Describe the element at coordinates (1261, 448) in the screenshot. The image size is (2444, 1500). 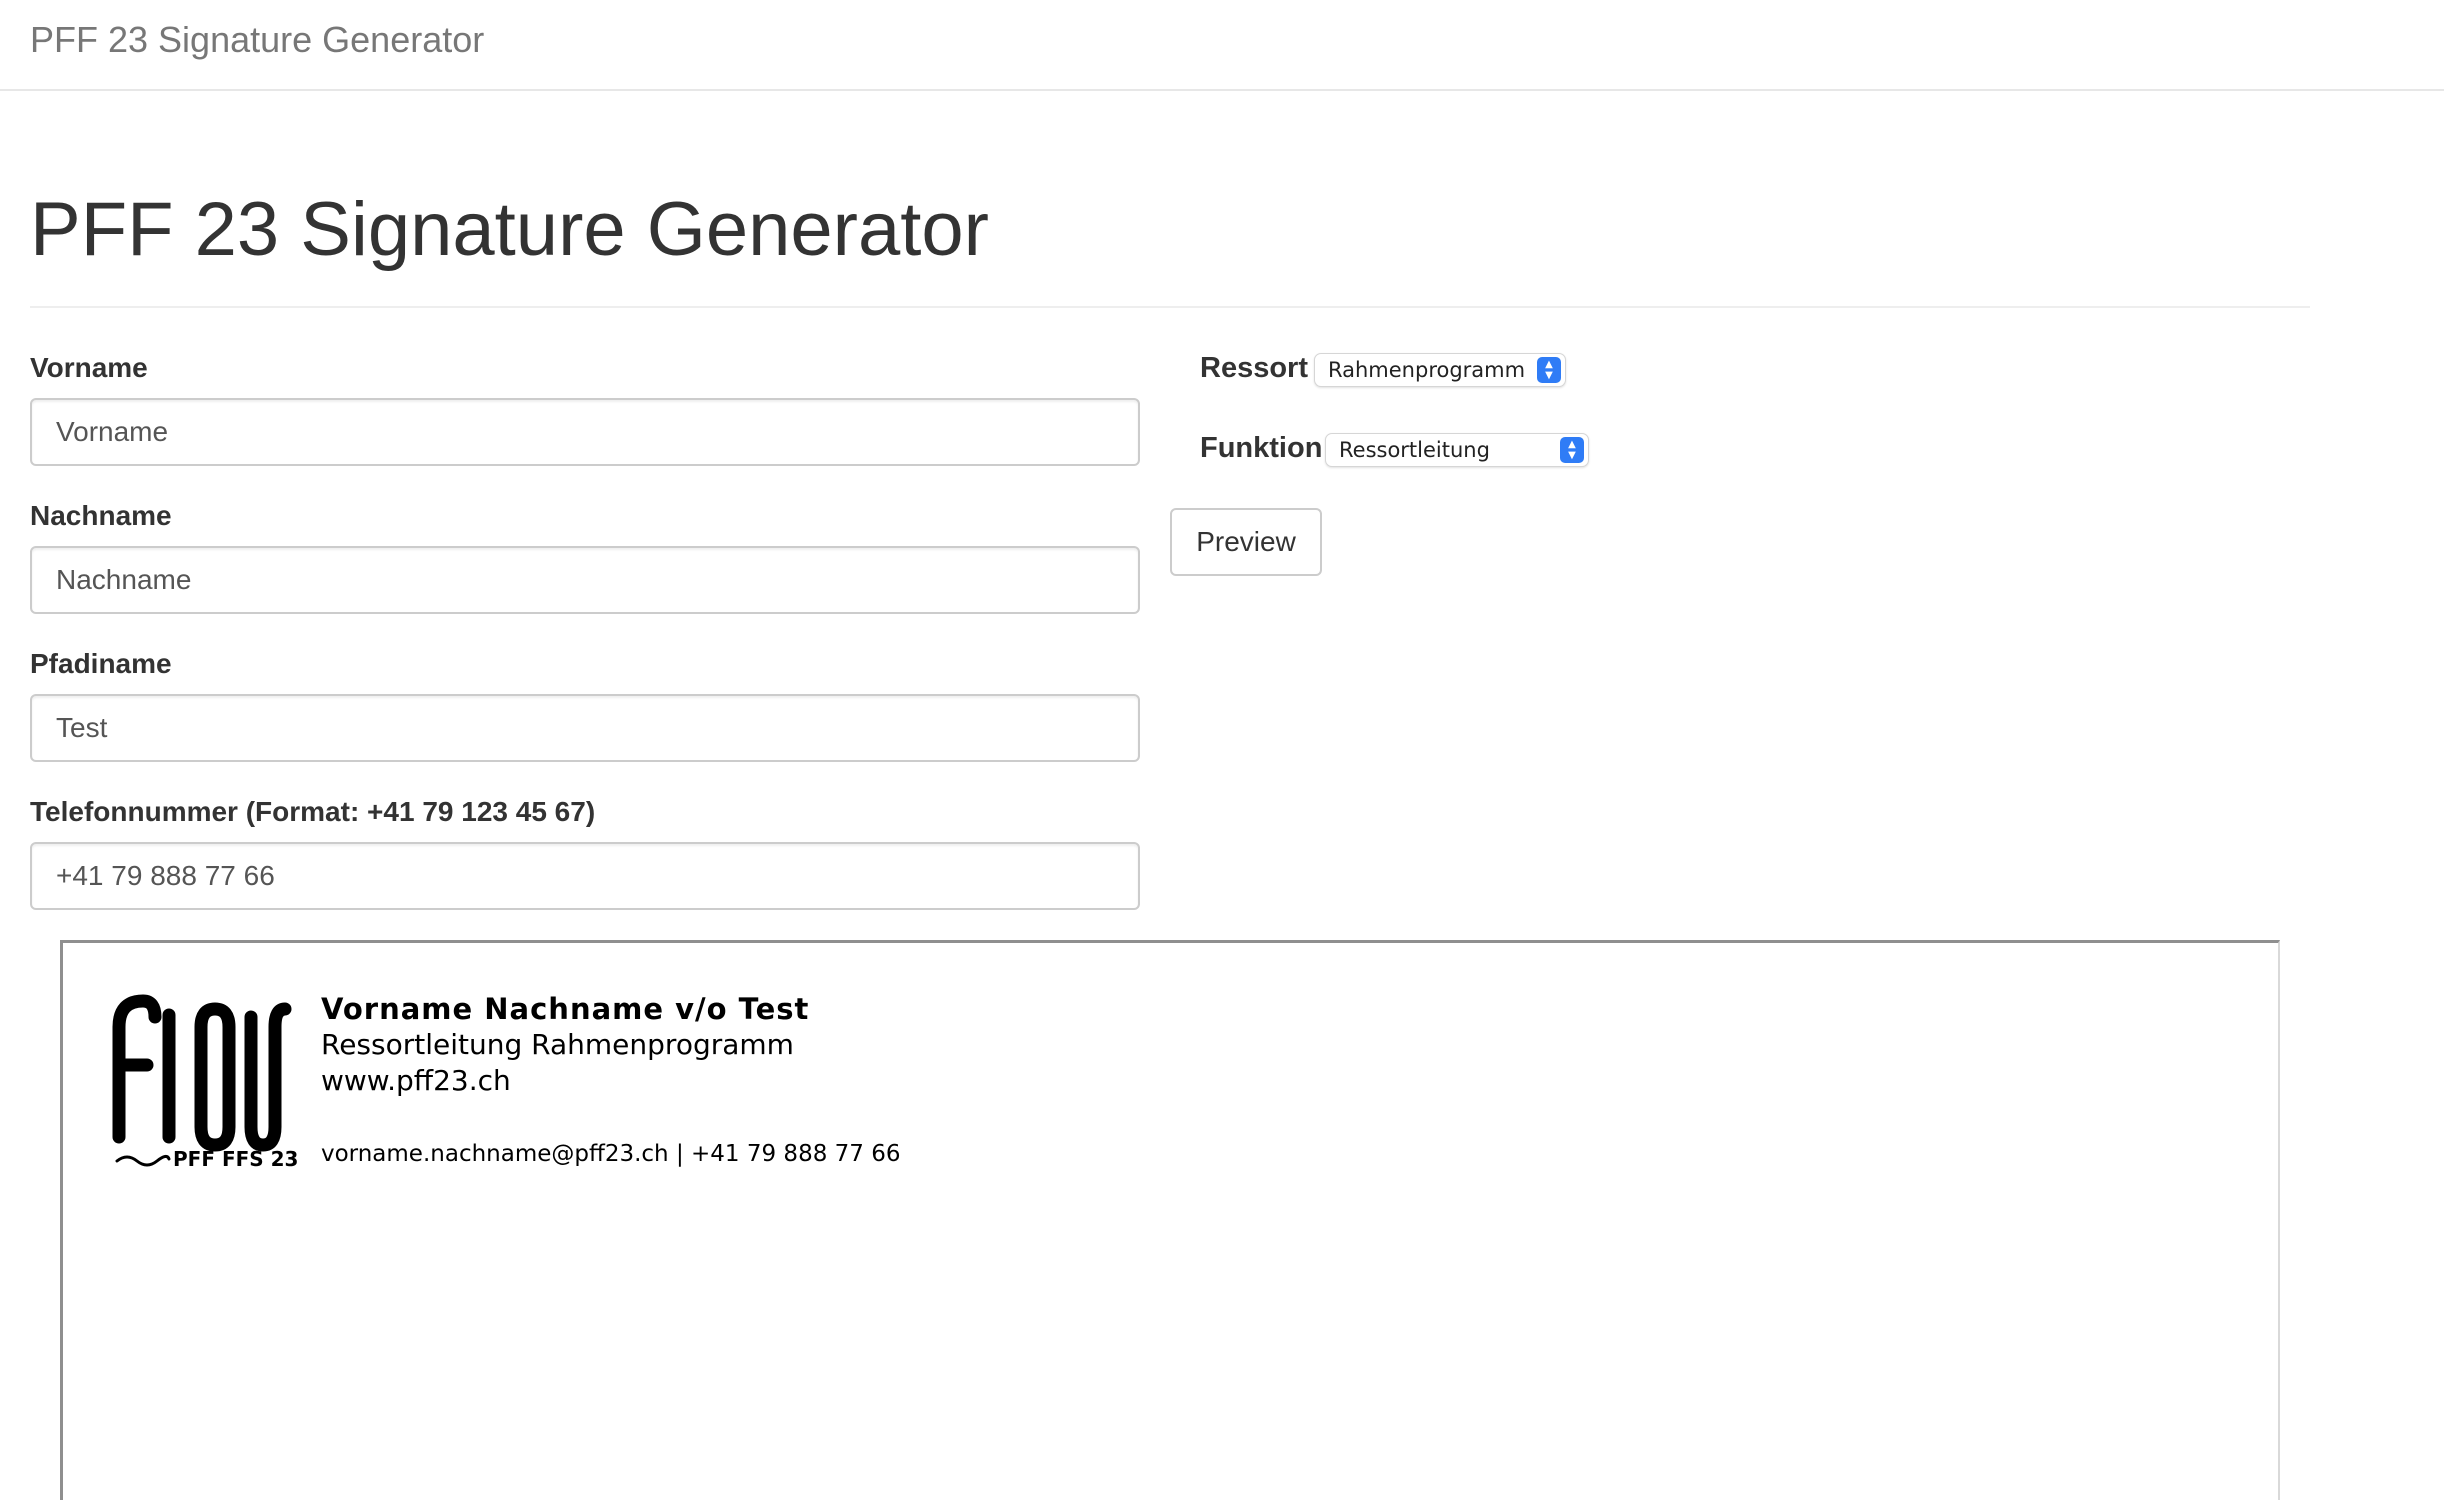
I see `funktion-label: Funktion` at that location.